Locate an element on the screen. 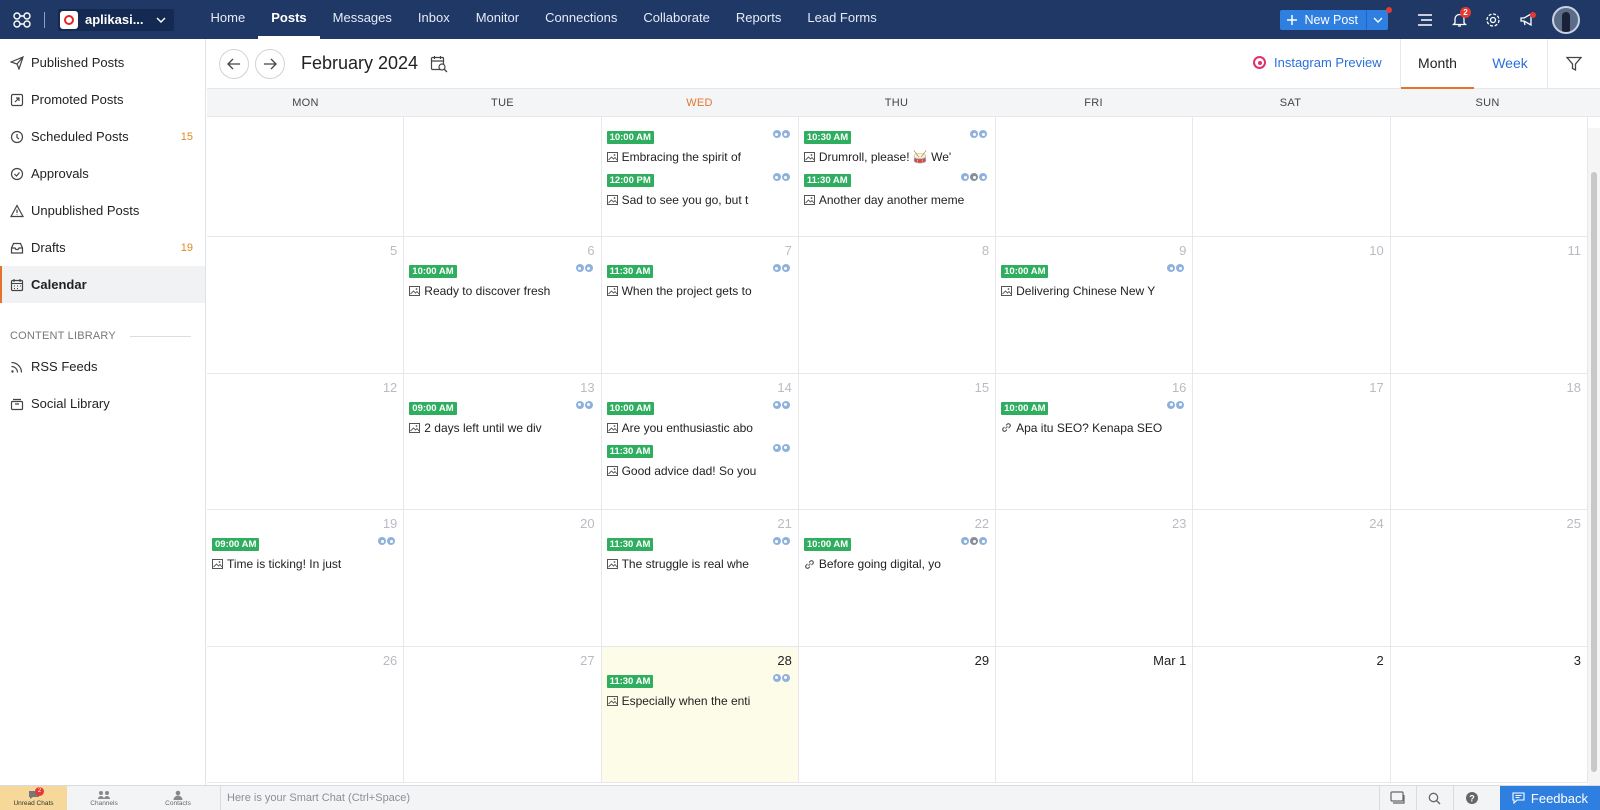 This screenshot has height=810, width=1600. calendar-day-cell: 6 10:00 AM Ready to discover fresh is located at coordinates (503, 305).